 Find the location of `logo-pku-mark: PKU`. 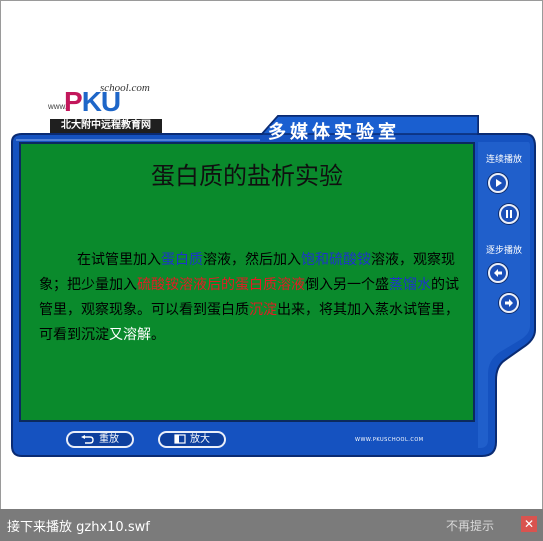

logo-pku-mark: PKU is located at coordinates (92, 101).